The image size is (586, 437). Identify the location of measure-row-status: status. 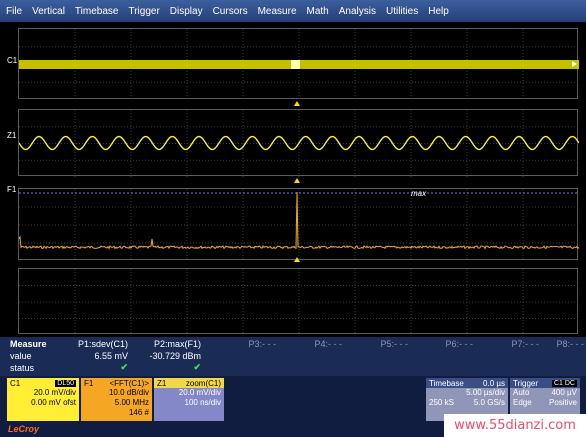
(22, 368).